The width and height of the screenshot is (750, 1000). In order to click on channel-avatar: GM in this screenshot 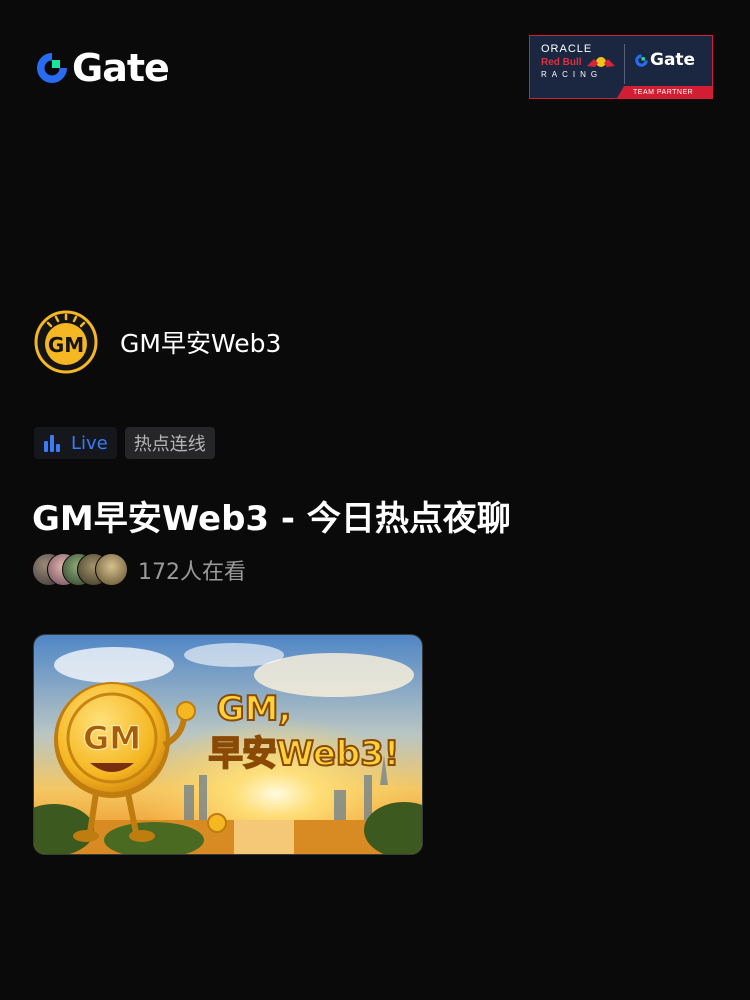, I will do `click(66, 342)`.